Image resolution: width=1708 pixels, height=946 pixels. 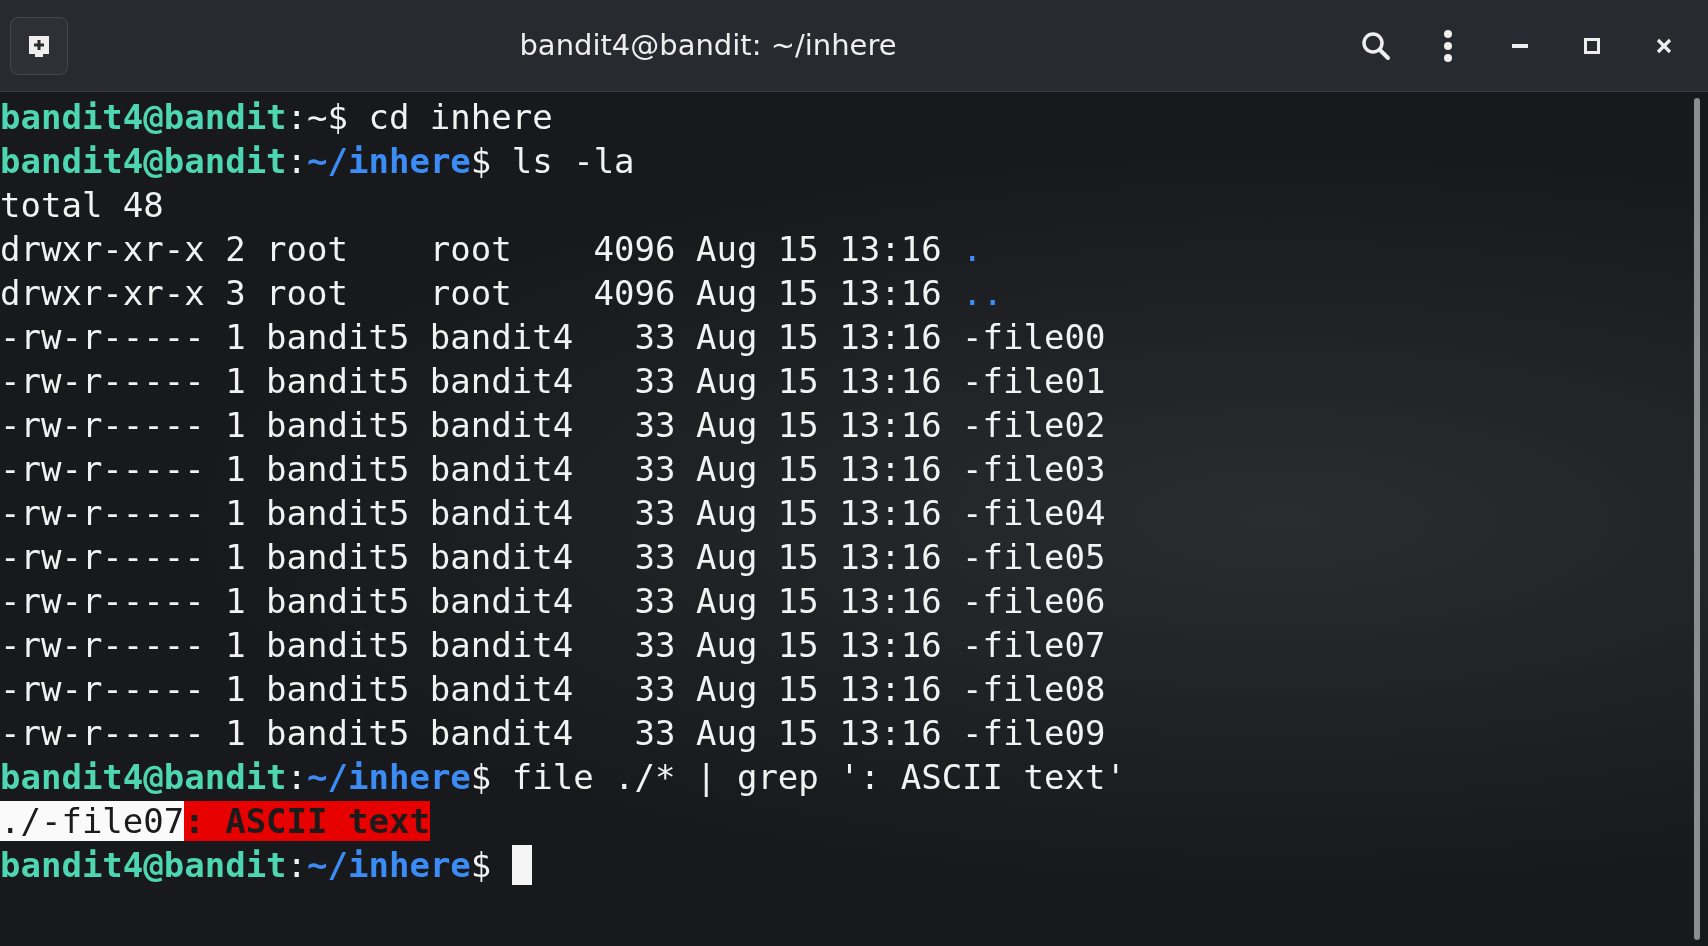 What do you see at coordinates (1592, 45) in the screenshot?
I see `maximize-icon` at bounding box center [1592, 45].